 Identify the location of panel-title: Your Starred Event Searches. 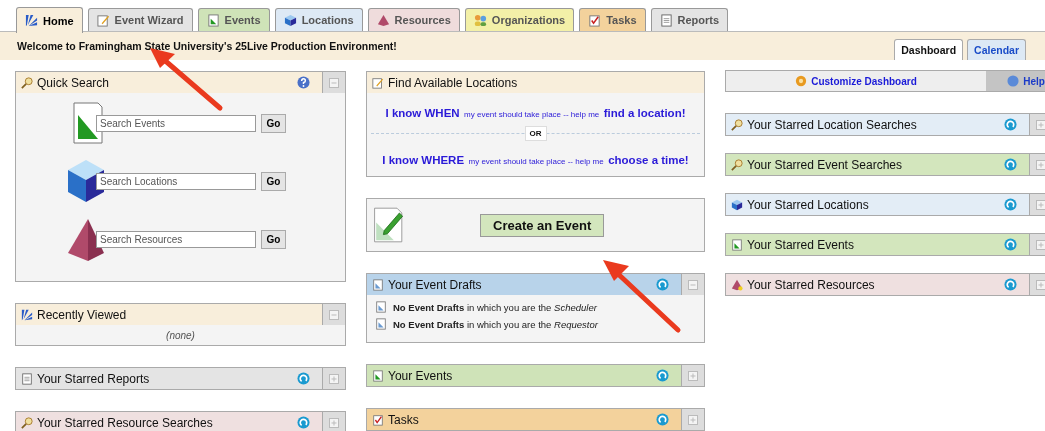
(825, 164).